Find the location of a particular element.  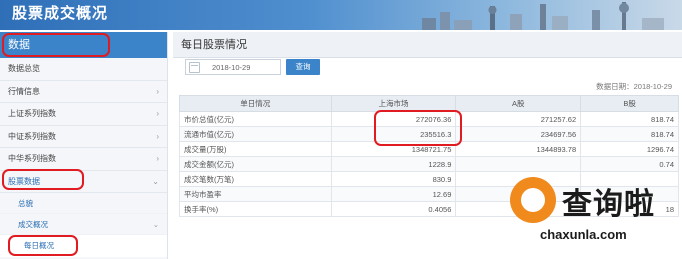

cell-shanghai: 830.9 is located at coordinates (393, 179).